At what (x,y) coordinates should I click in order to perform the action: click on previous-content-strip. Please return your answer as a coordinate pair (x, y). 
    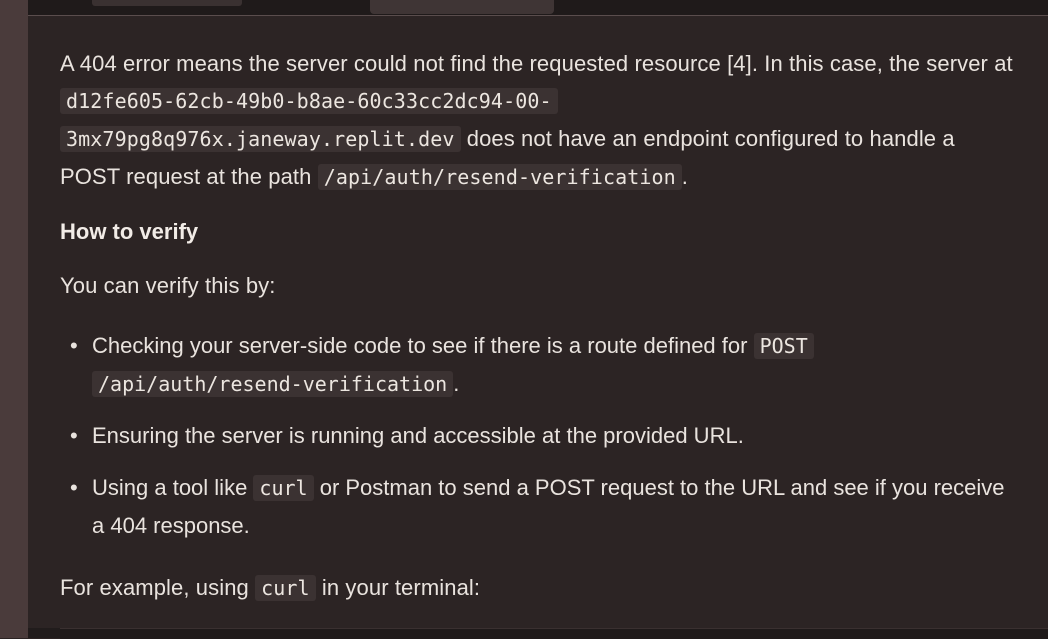
    Looking at the image, I should click on (524, 8).